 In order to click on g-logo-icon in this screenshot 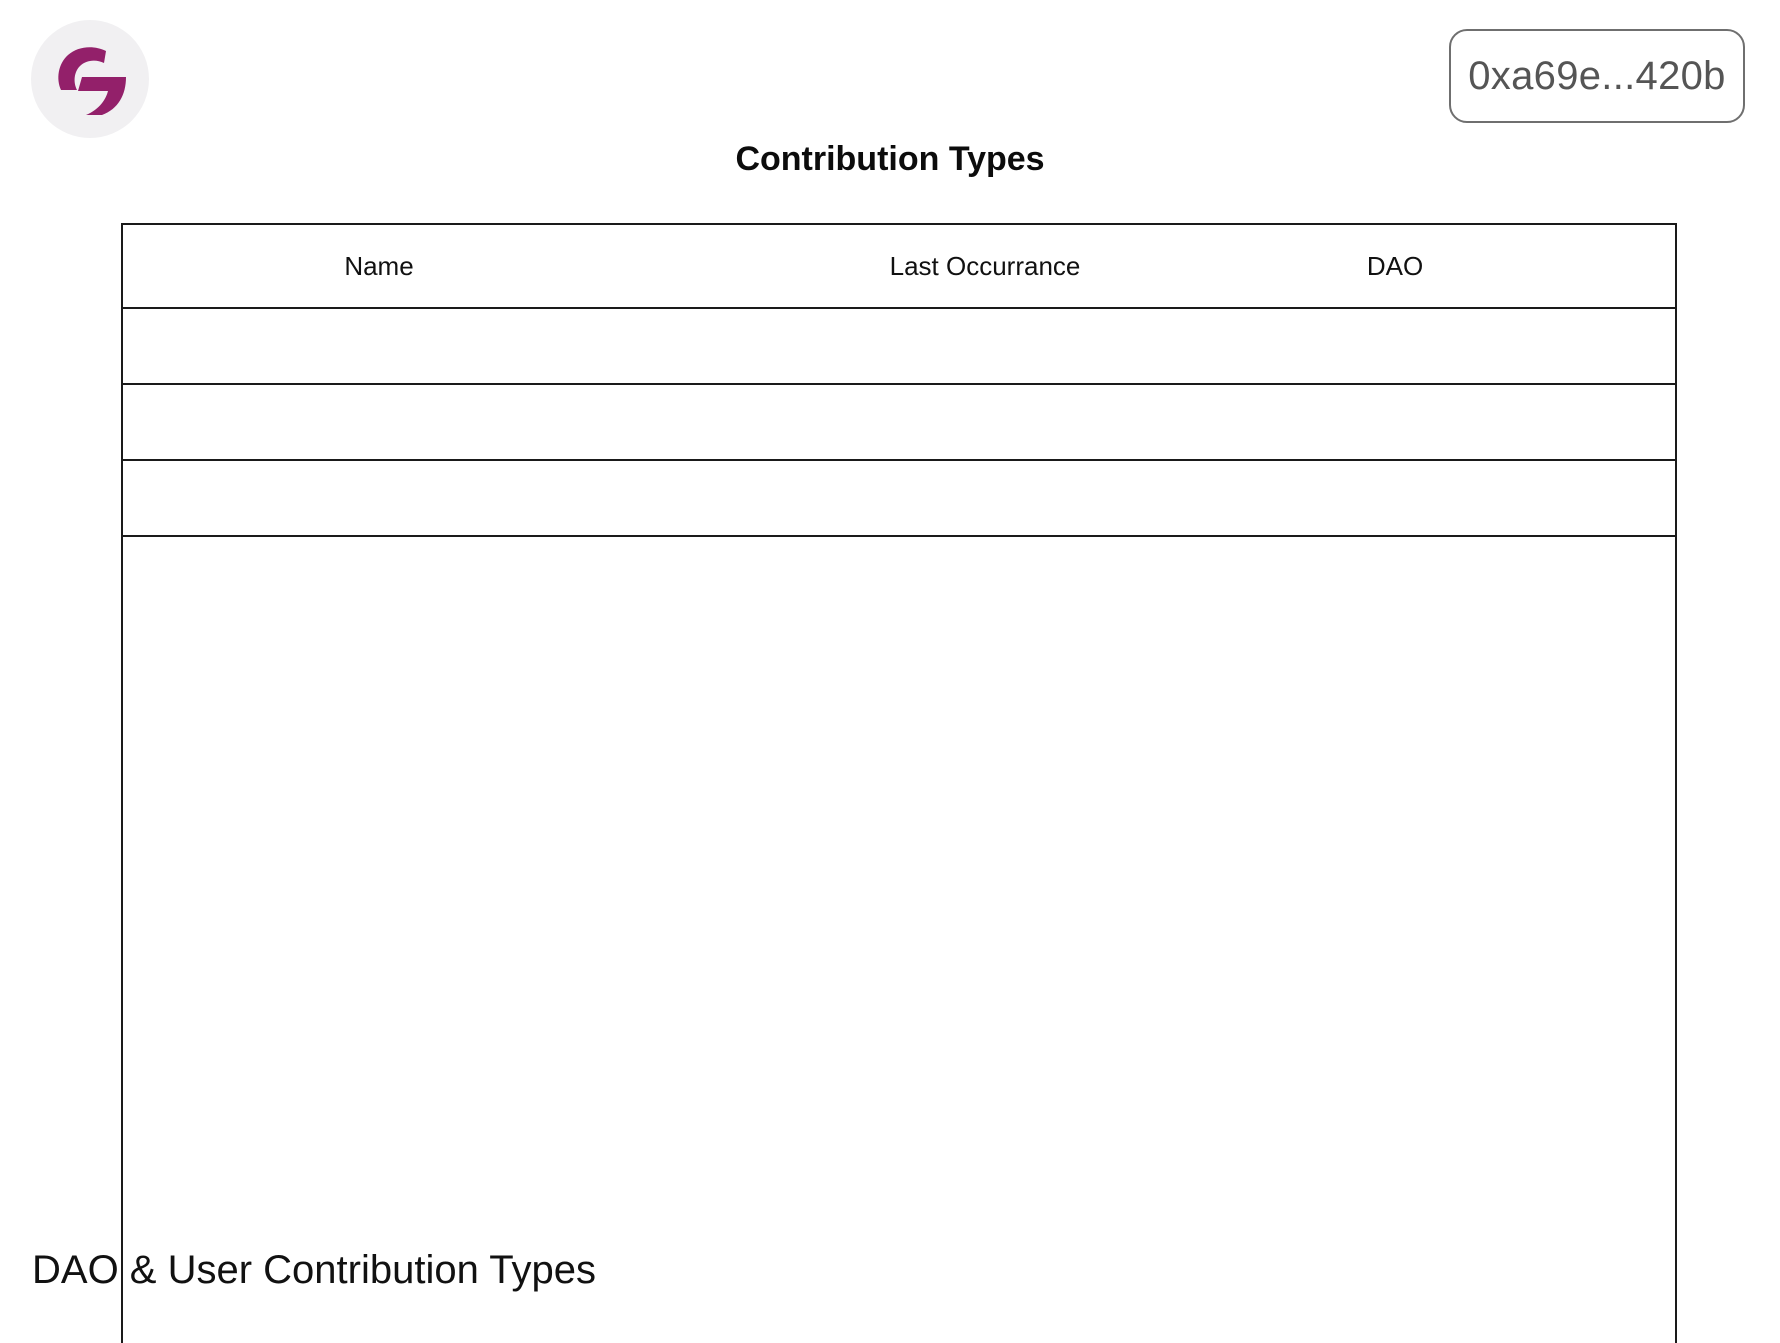, I will do `click(92, 81)`.